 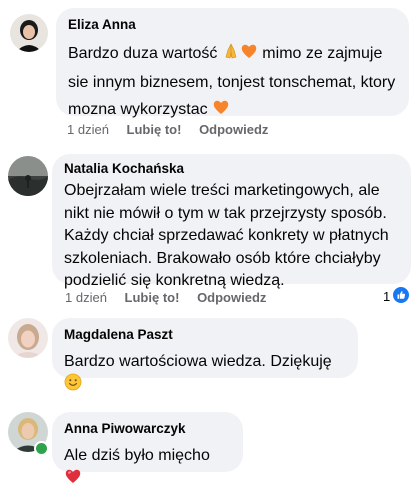 What do you see at coordinates (231, 55) in the screenshot?
I see `folded-hands-icon` at bounding box center [231, 55].